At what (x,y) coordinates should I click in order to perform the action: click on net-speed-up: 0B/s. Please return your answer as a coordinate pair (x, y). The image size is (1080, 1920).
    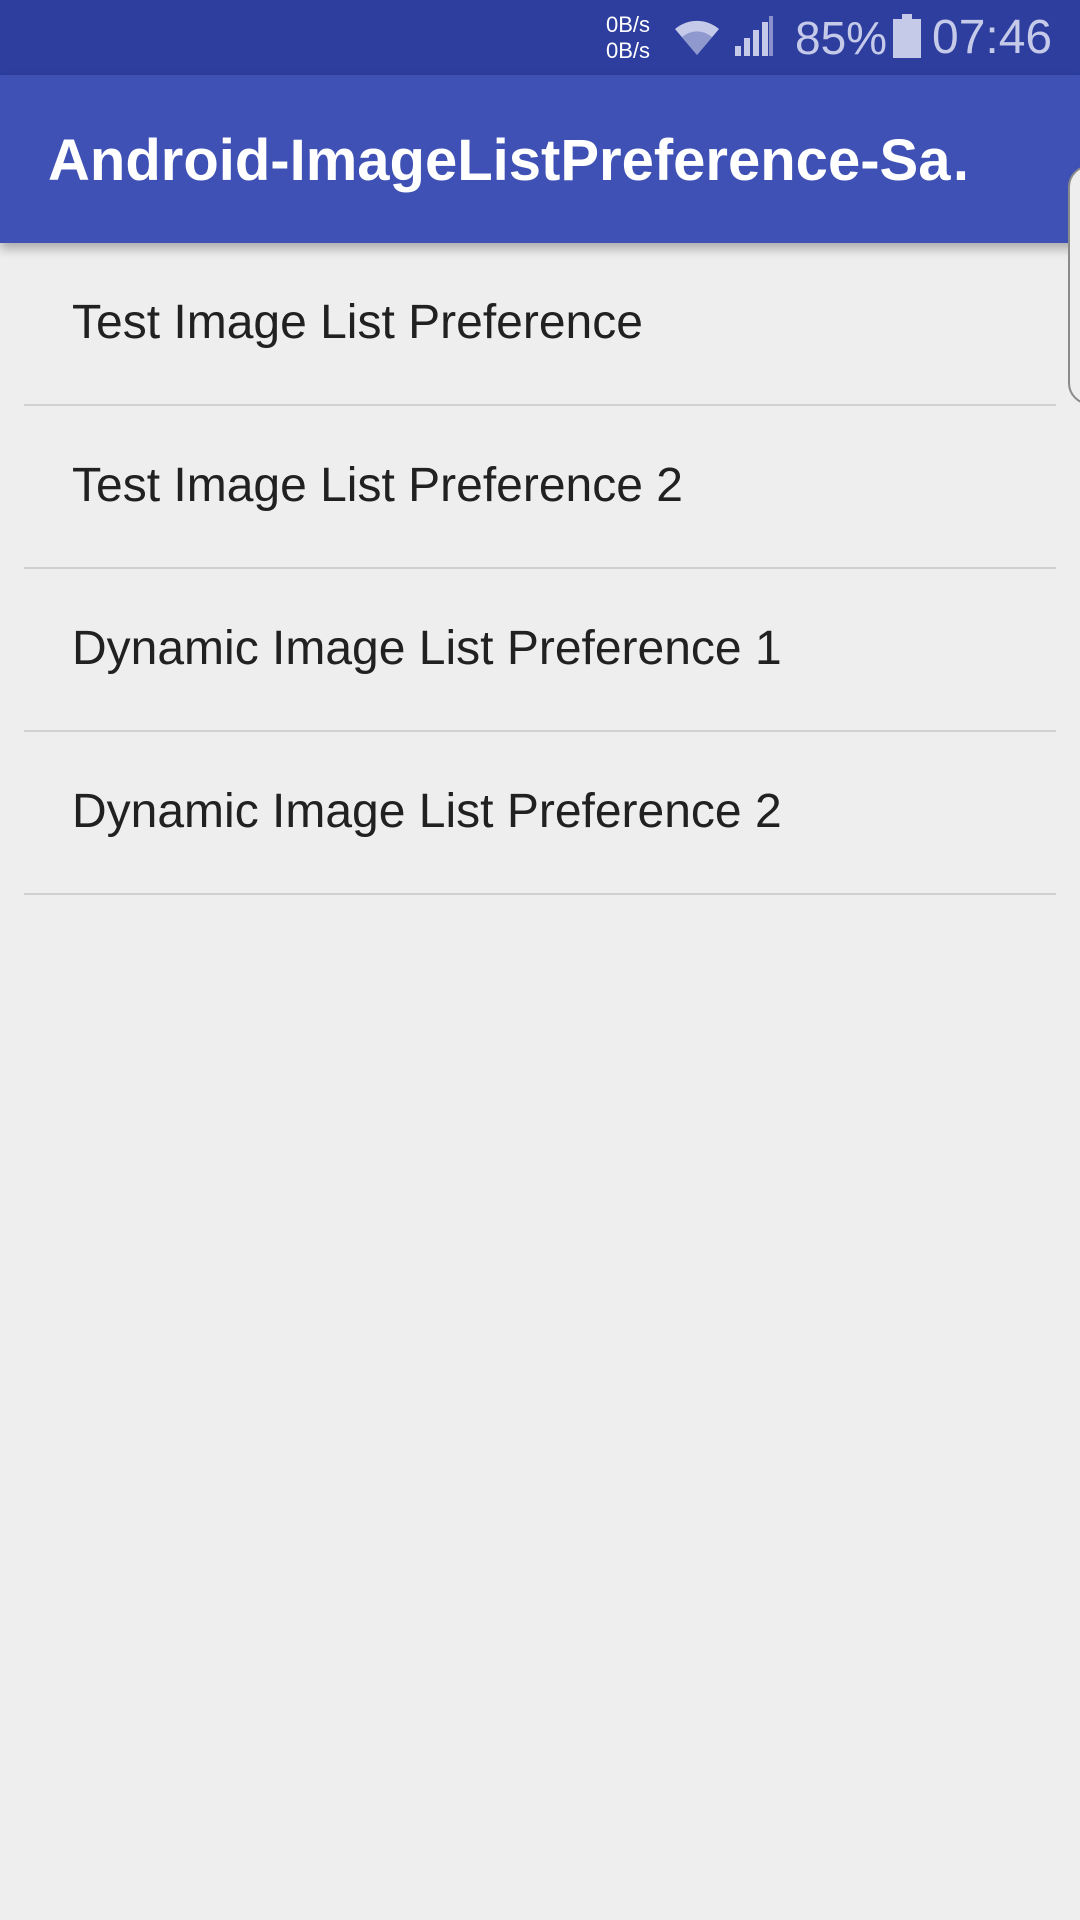
    Looking at the image, I should click on (628, 24).